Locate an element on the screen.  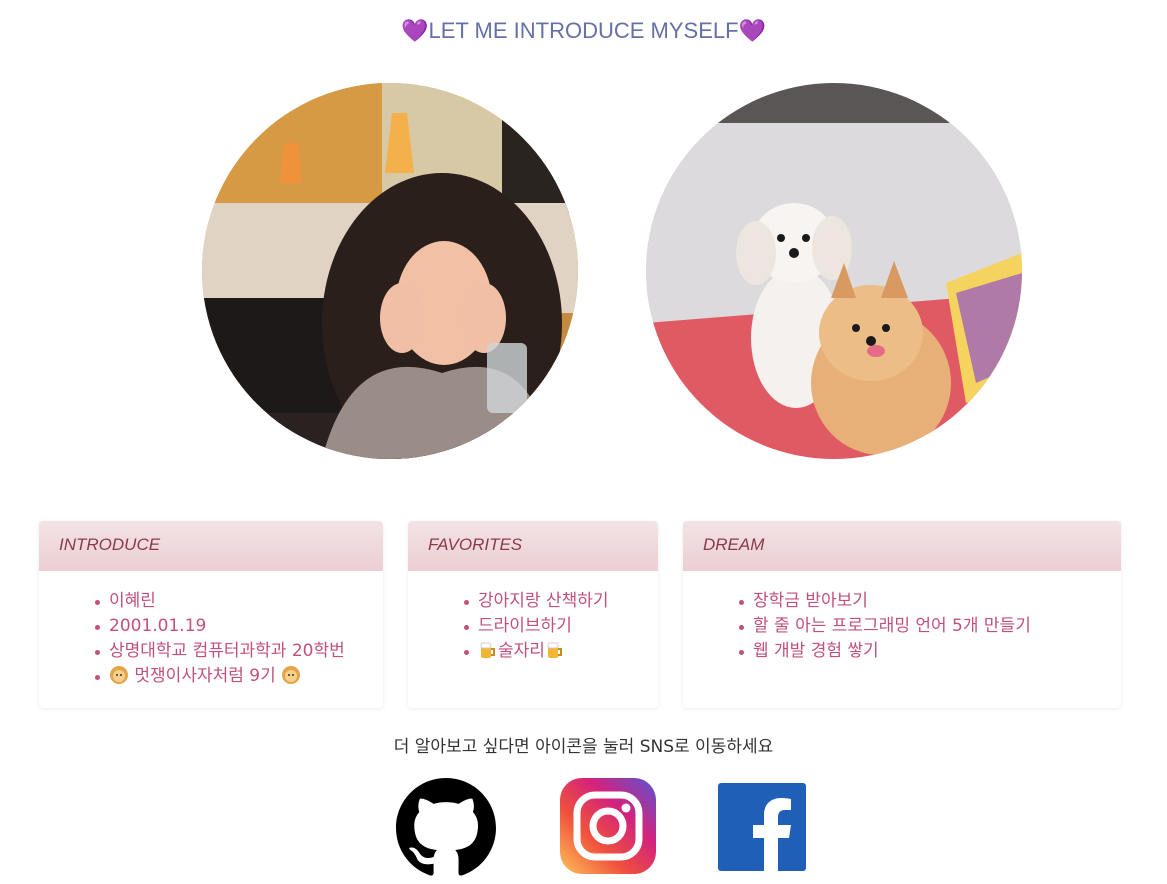
dream-card-title: DREAM is located at coordinates (902, 546).